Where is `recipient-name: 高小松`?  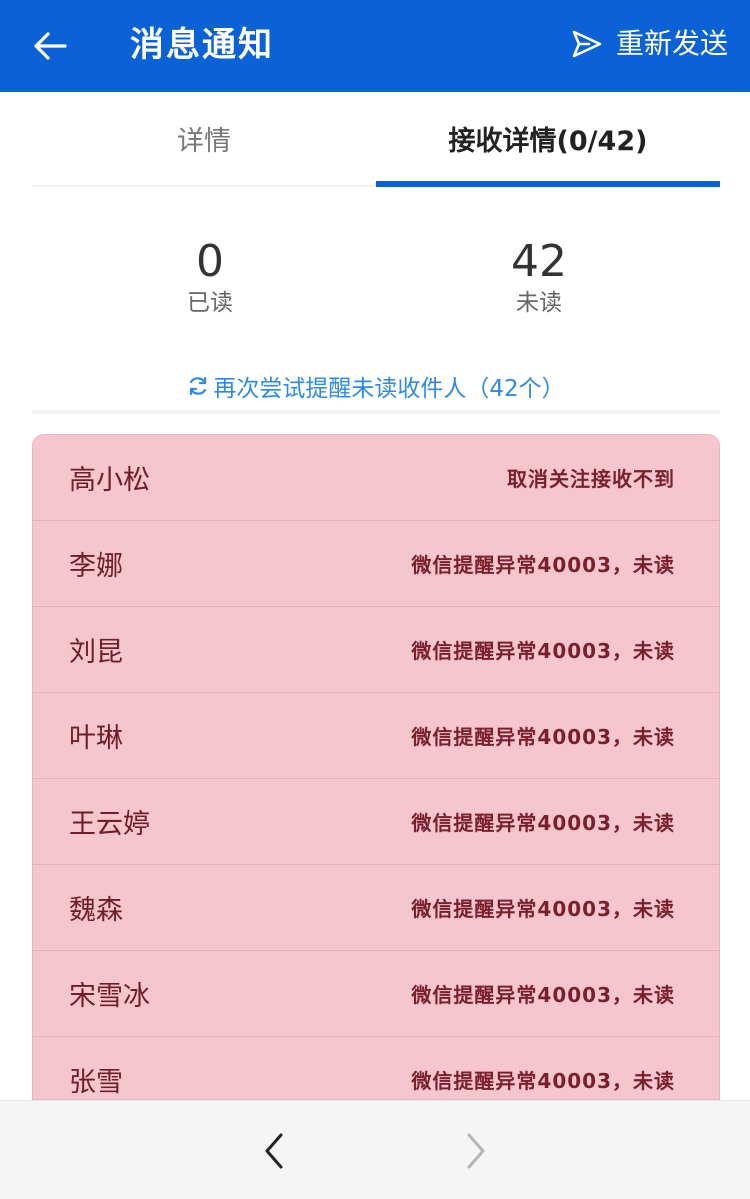
recipient-name: 高小松 is located at coordinates (109, 480).